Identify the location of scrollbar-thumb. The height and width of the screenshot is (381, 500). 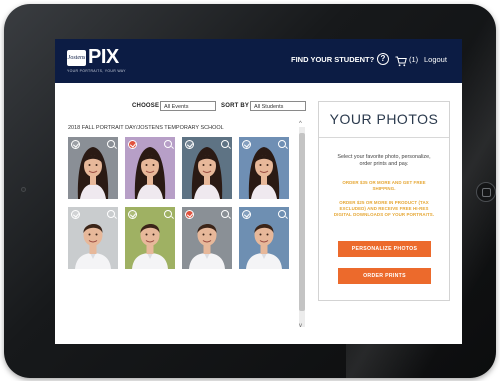
(302, 222).